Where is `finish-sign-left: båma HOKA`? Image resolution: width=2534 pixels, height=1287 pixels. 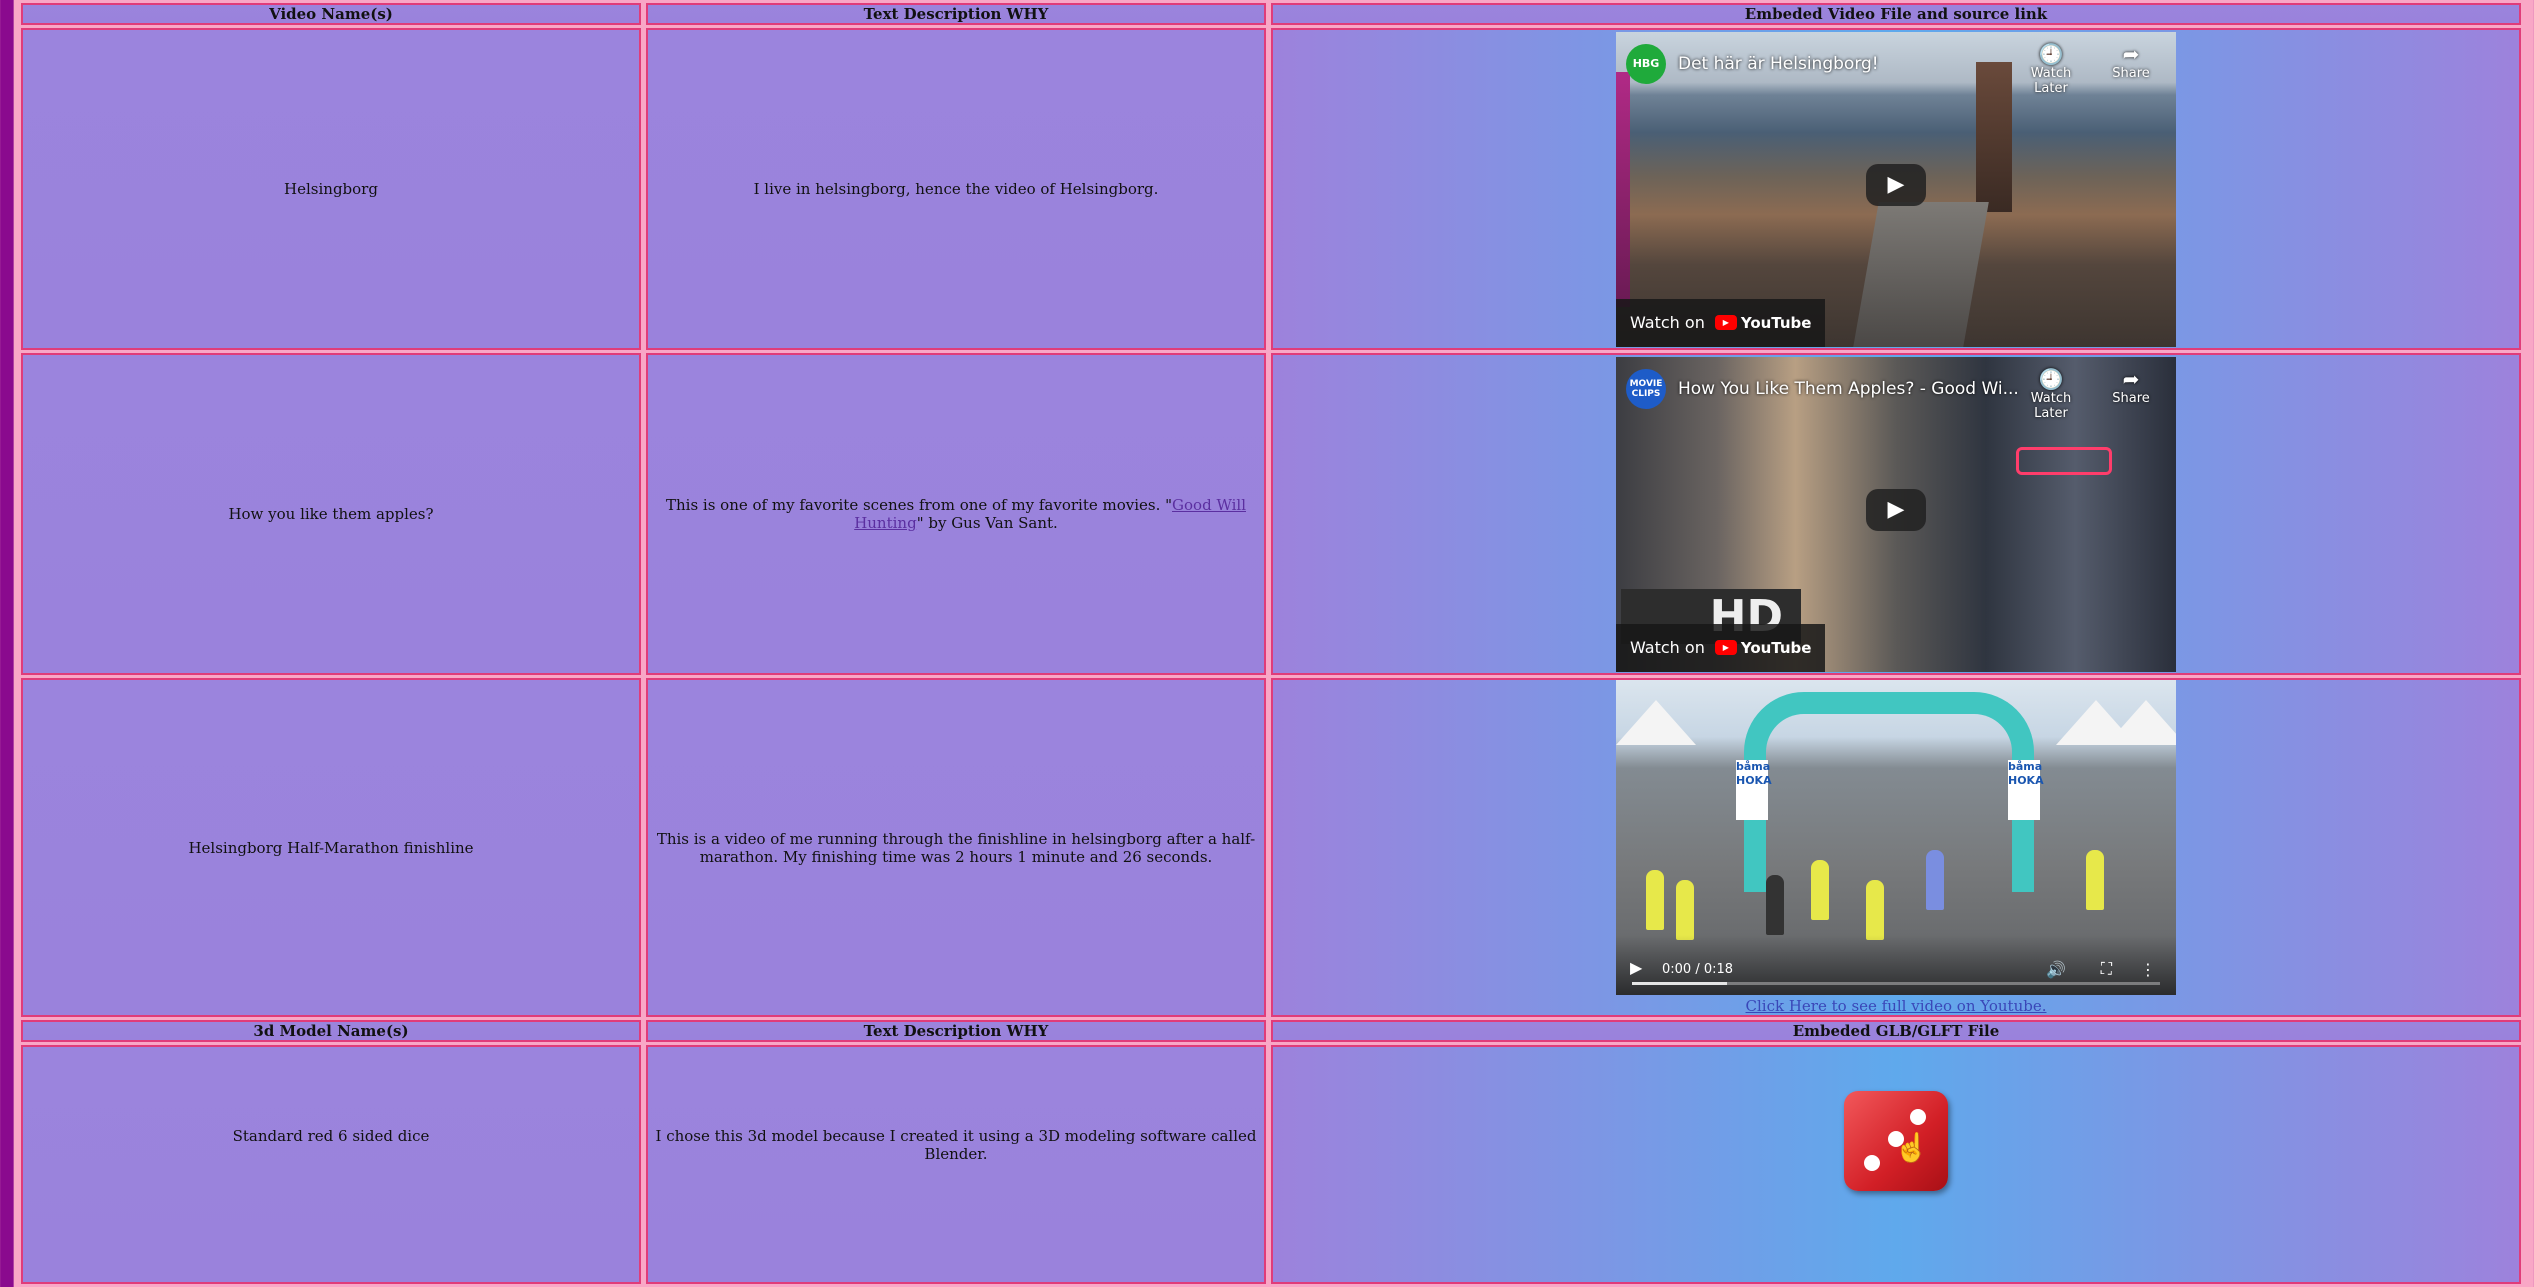
finish-sign-left: båma HOKA is located at coordinates (1754, 790).